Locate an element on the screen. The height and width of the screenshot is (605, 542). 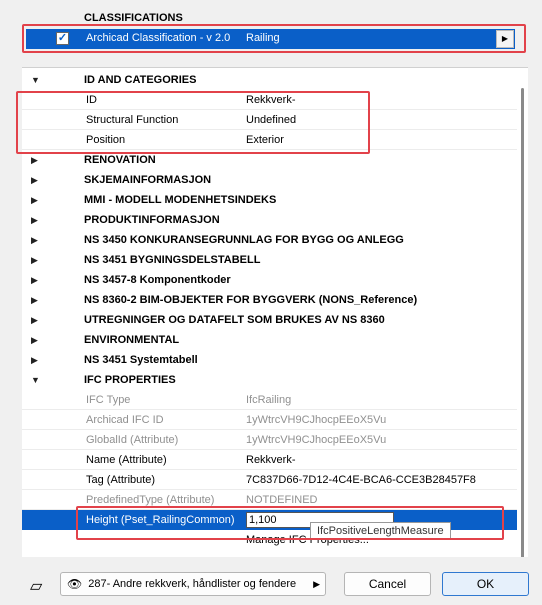
group-ns3451-system: ▶ NS 3451 Systemtabell is located at coordinates (269, 360).